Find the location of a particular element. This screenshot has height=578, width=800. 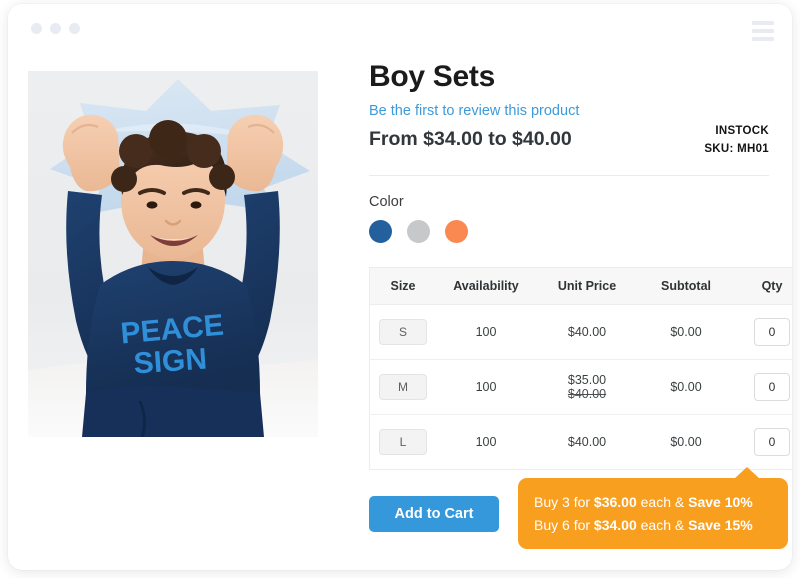

size-chip-l: L is located at coordinates (403, 442).